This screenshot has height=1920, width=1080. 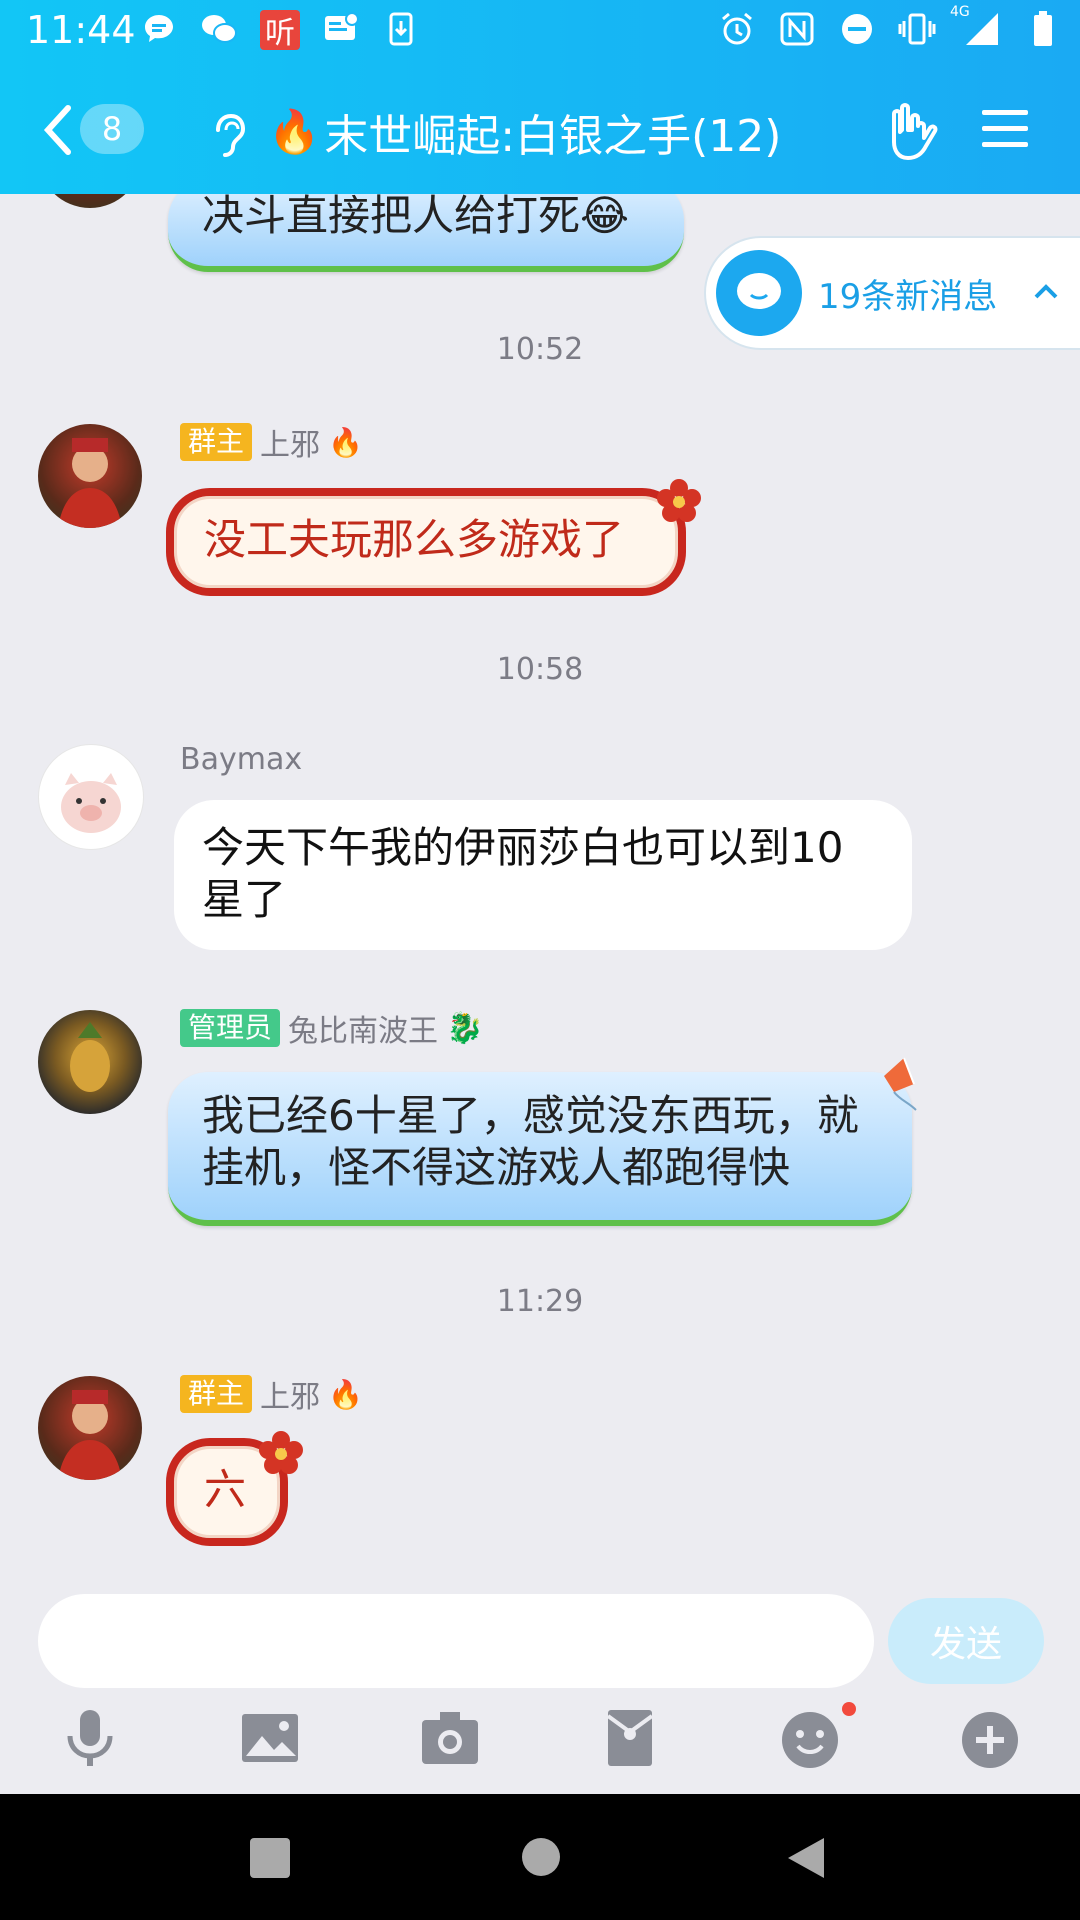 I want to click on message-input, so click(x=456, y=1641).